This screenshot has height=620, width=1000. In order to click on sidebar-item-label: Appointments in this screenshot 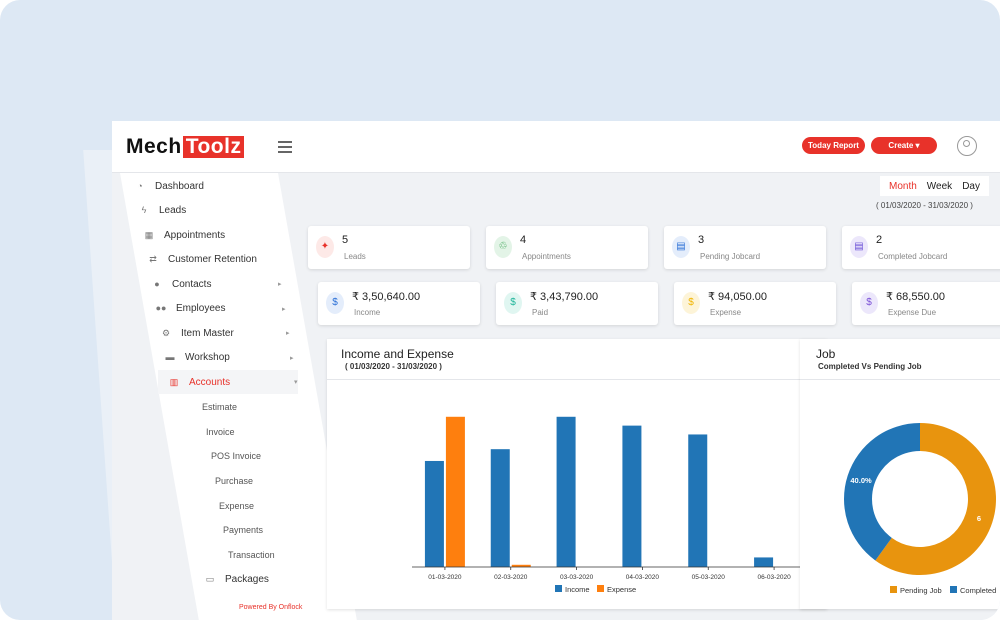, I will do `click(195, 235)`.